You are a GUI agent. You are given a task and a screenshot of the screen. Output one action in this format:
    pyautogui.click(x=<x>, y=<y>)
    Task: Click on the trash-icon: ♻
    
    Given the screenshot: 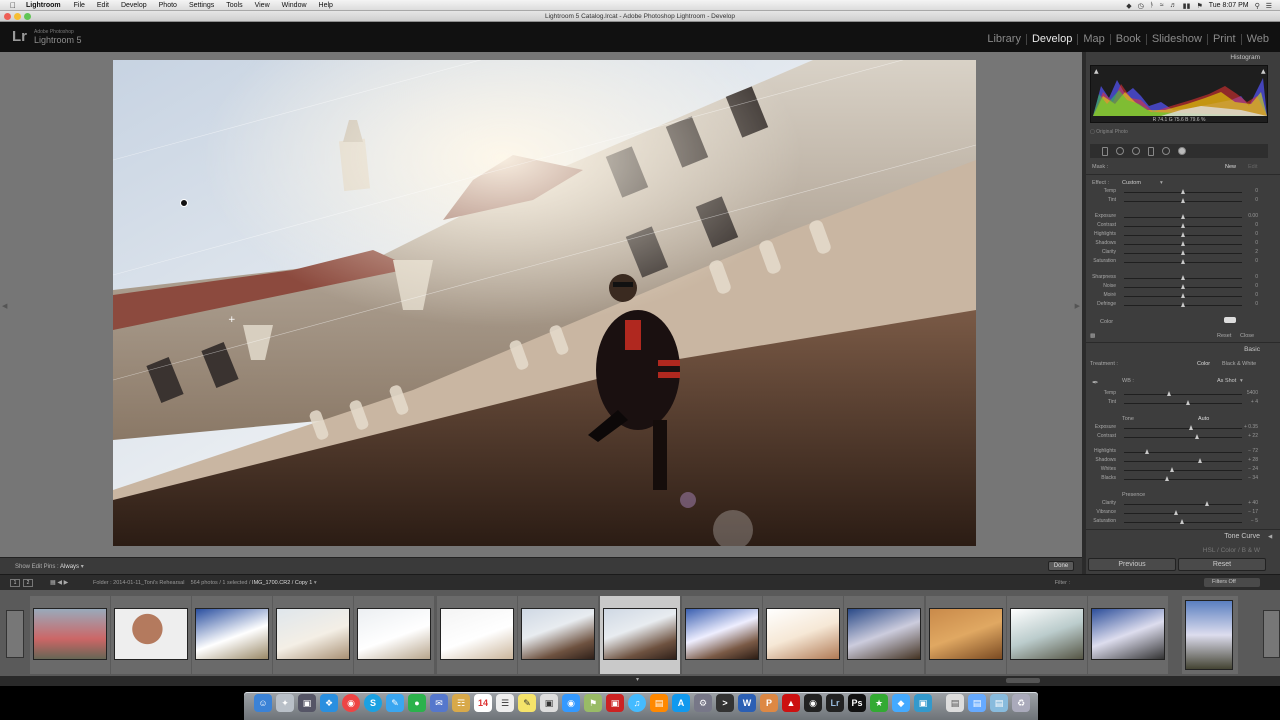 What is the action you would take?
    pyautogui.click(x=1021, y=703)
    